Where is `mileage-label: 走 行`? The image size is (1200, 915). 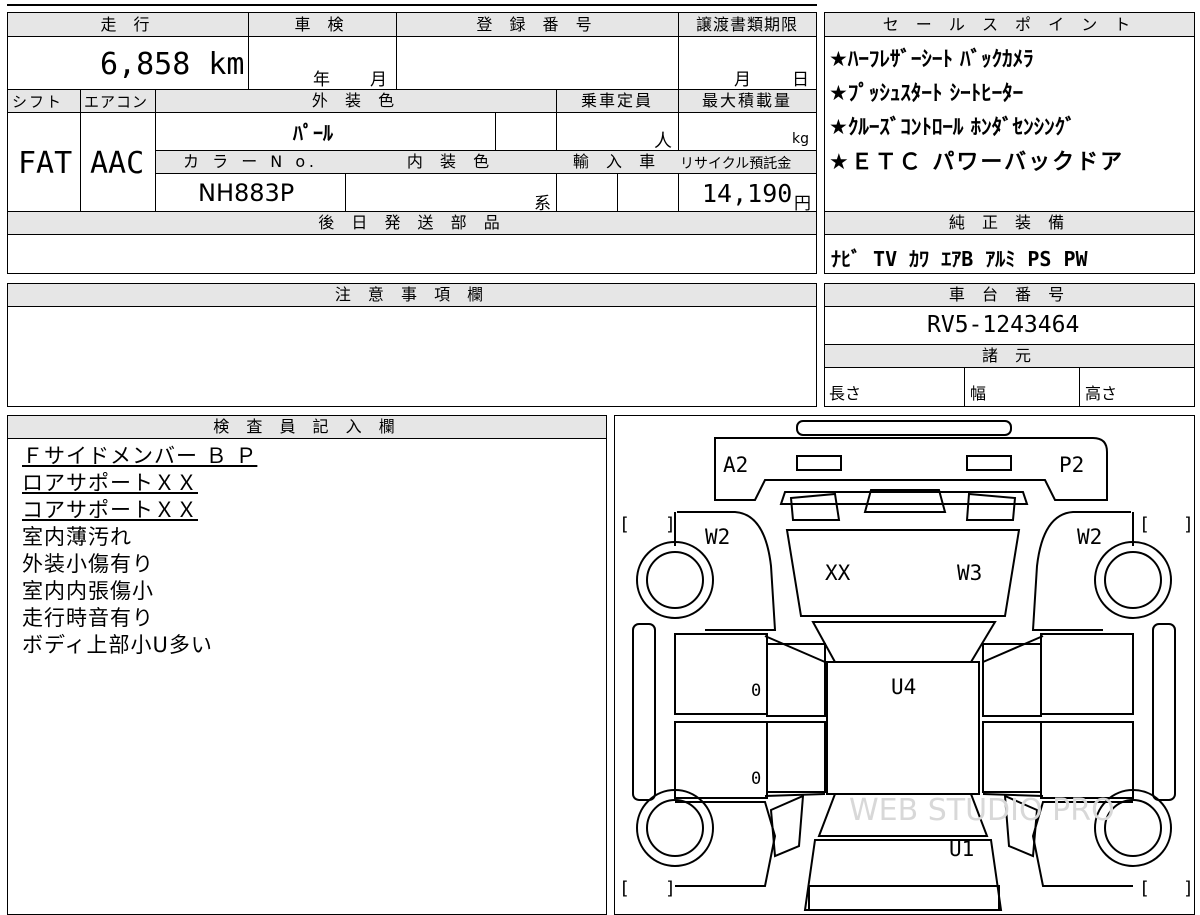 mileage-label: 走 行 is located at coordinates (128, 24).